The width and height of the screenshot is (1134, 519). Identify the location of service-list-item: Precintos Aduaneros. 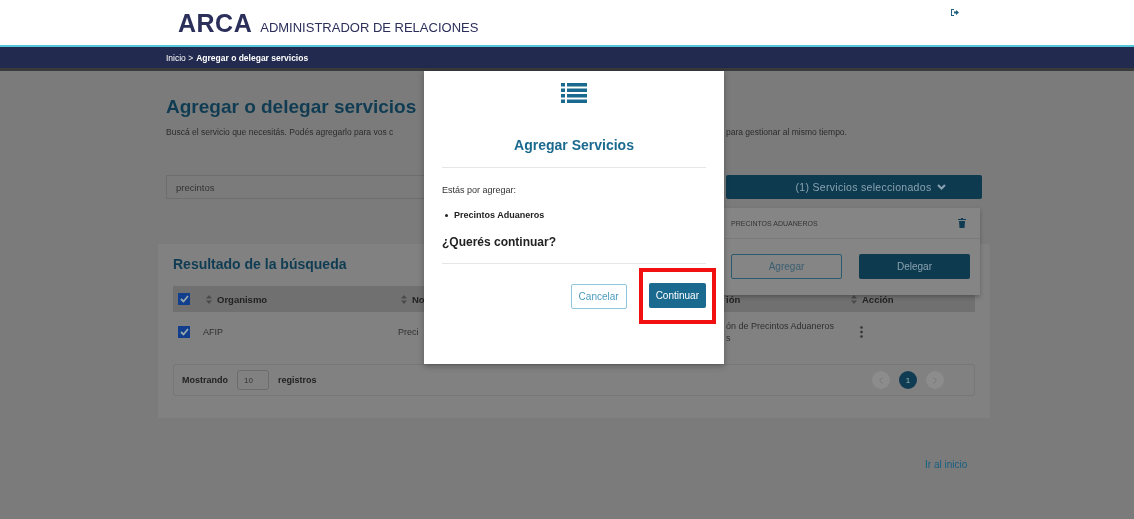
(499, 215).